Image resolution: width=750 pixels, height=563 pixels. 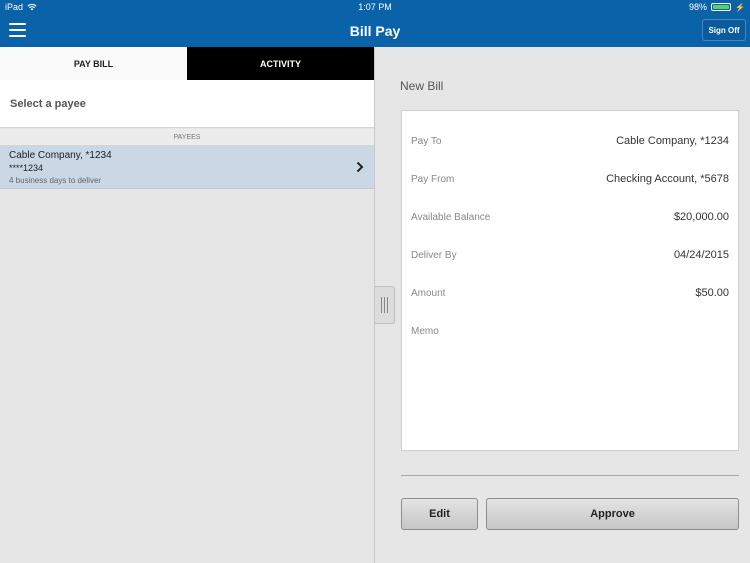 What do you see at coordinates (451, 217) in the screenshot?
I see `row-label: Available Balance` at bounding box center [451, 217].